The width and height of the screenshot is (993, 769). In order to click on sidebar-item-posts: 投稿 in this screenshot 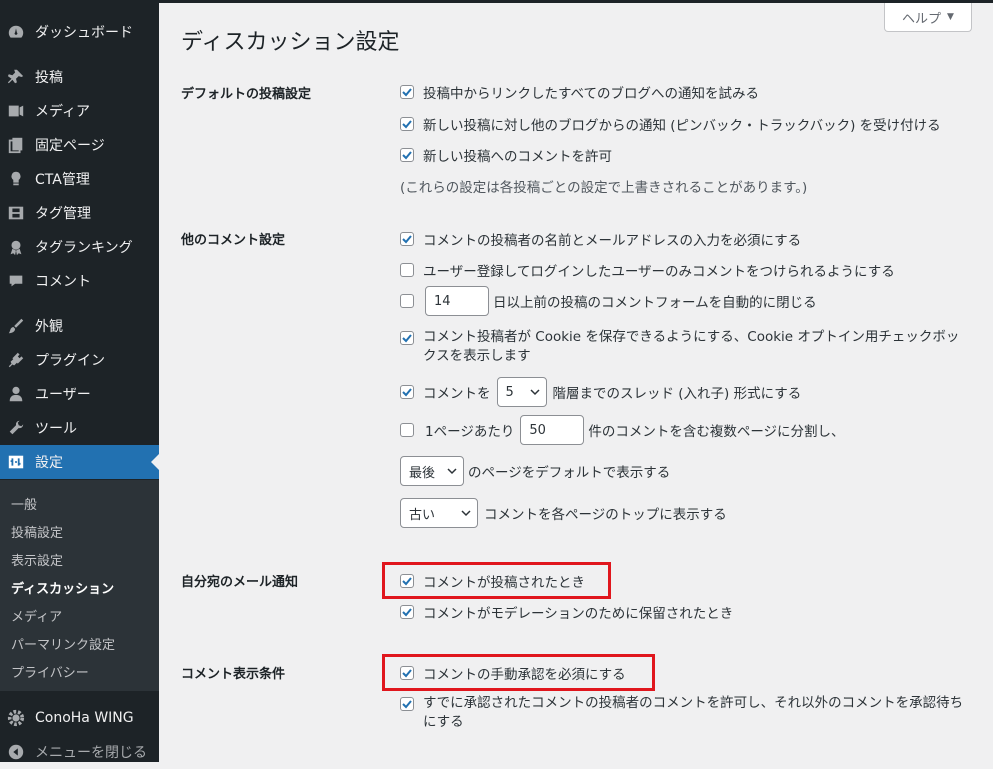, I will do `click(79, 77)`.